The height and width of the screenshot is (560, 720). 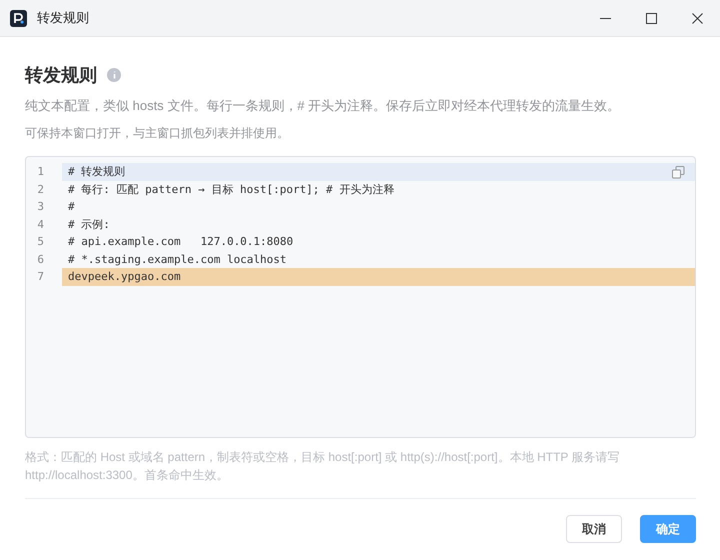 What do you see at coordinates (18, 18) in the screenshot?
I see `app-logo-icon` at bounding box center [18, 18].